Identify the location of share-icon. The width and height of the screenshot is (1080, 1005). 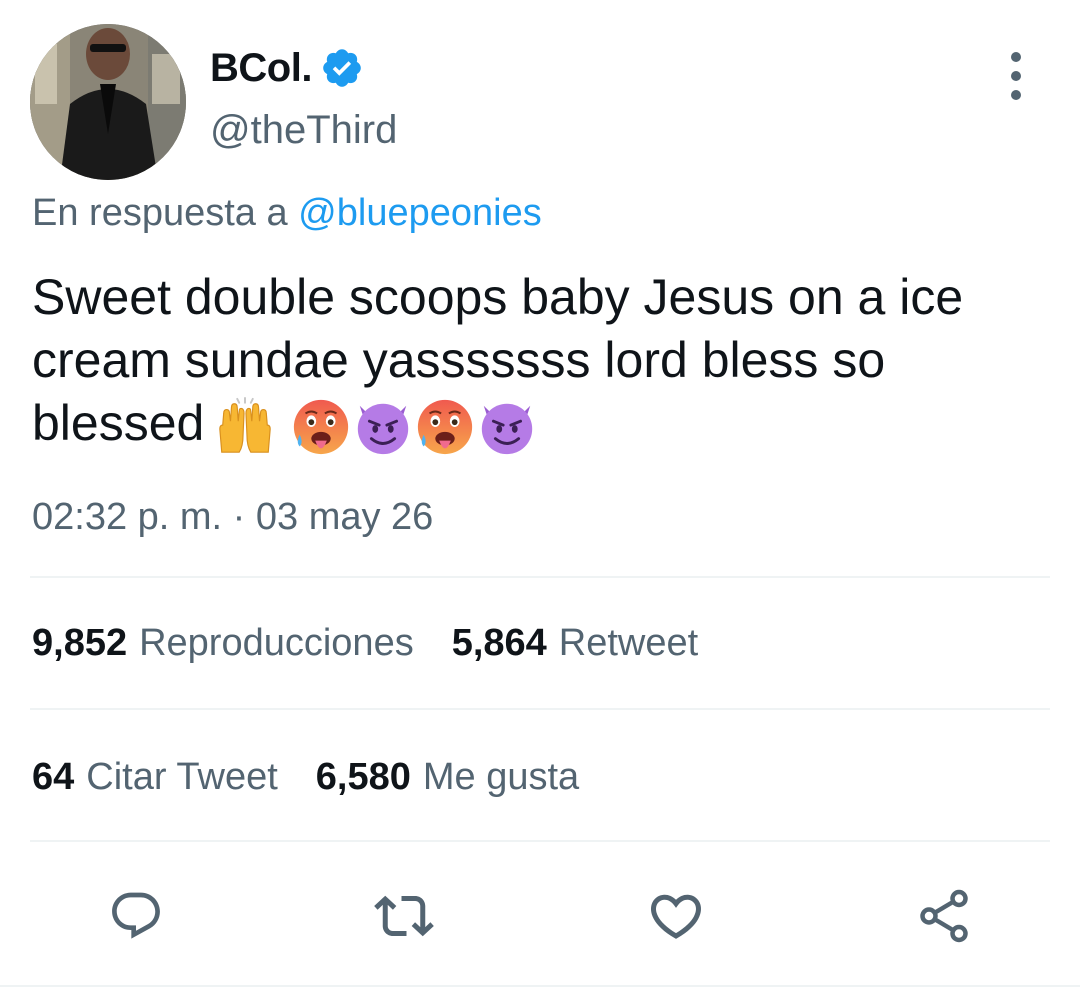
(944, 916).